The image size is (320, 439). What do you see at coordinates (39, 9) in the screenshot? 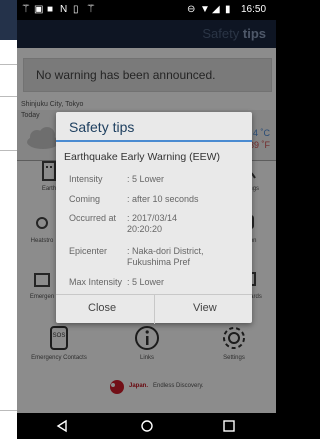
I see `image-icon: ▣` at bounding box center [39, 9].